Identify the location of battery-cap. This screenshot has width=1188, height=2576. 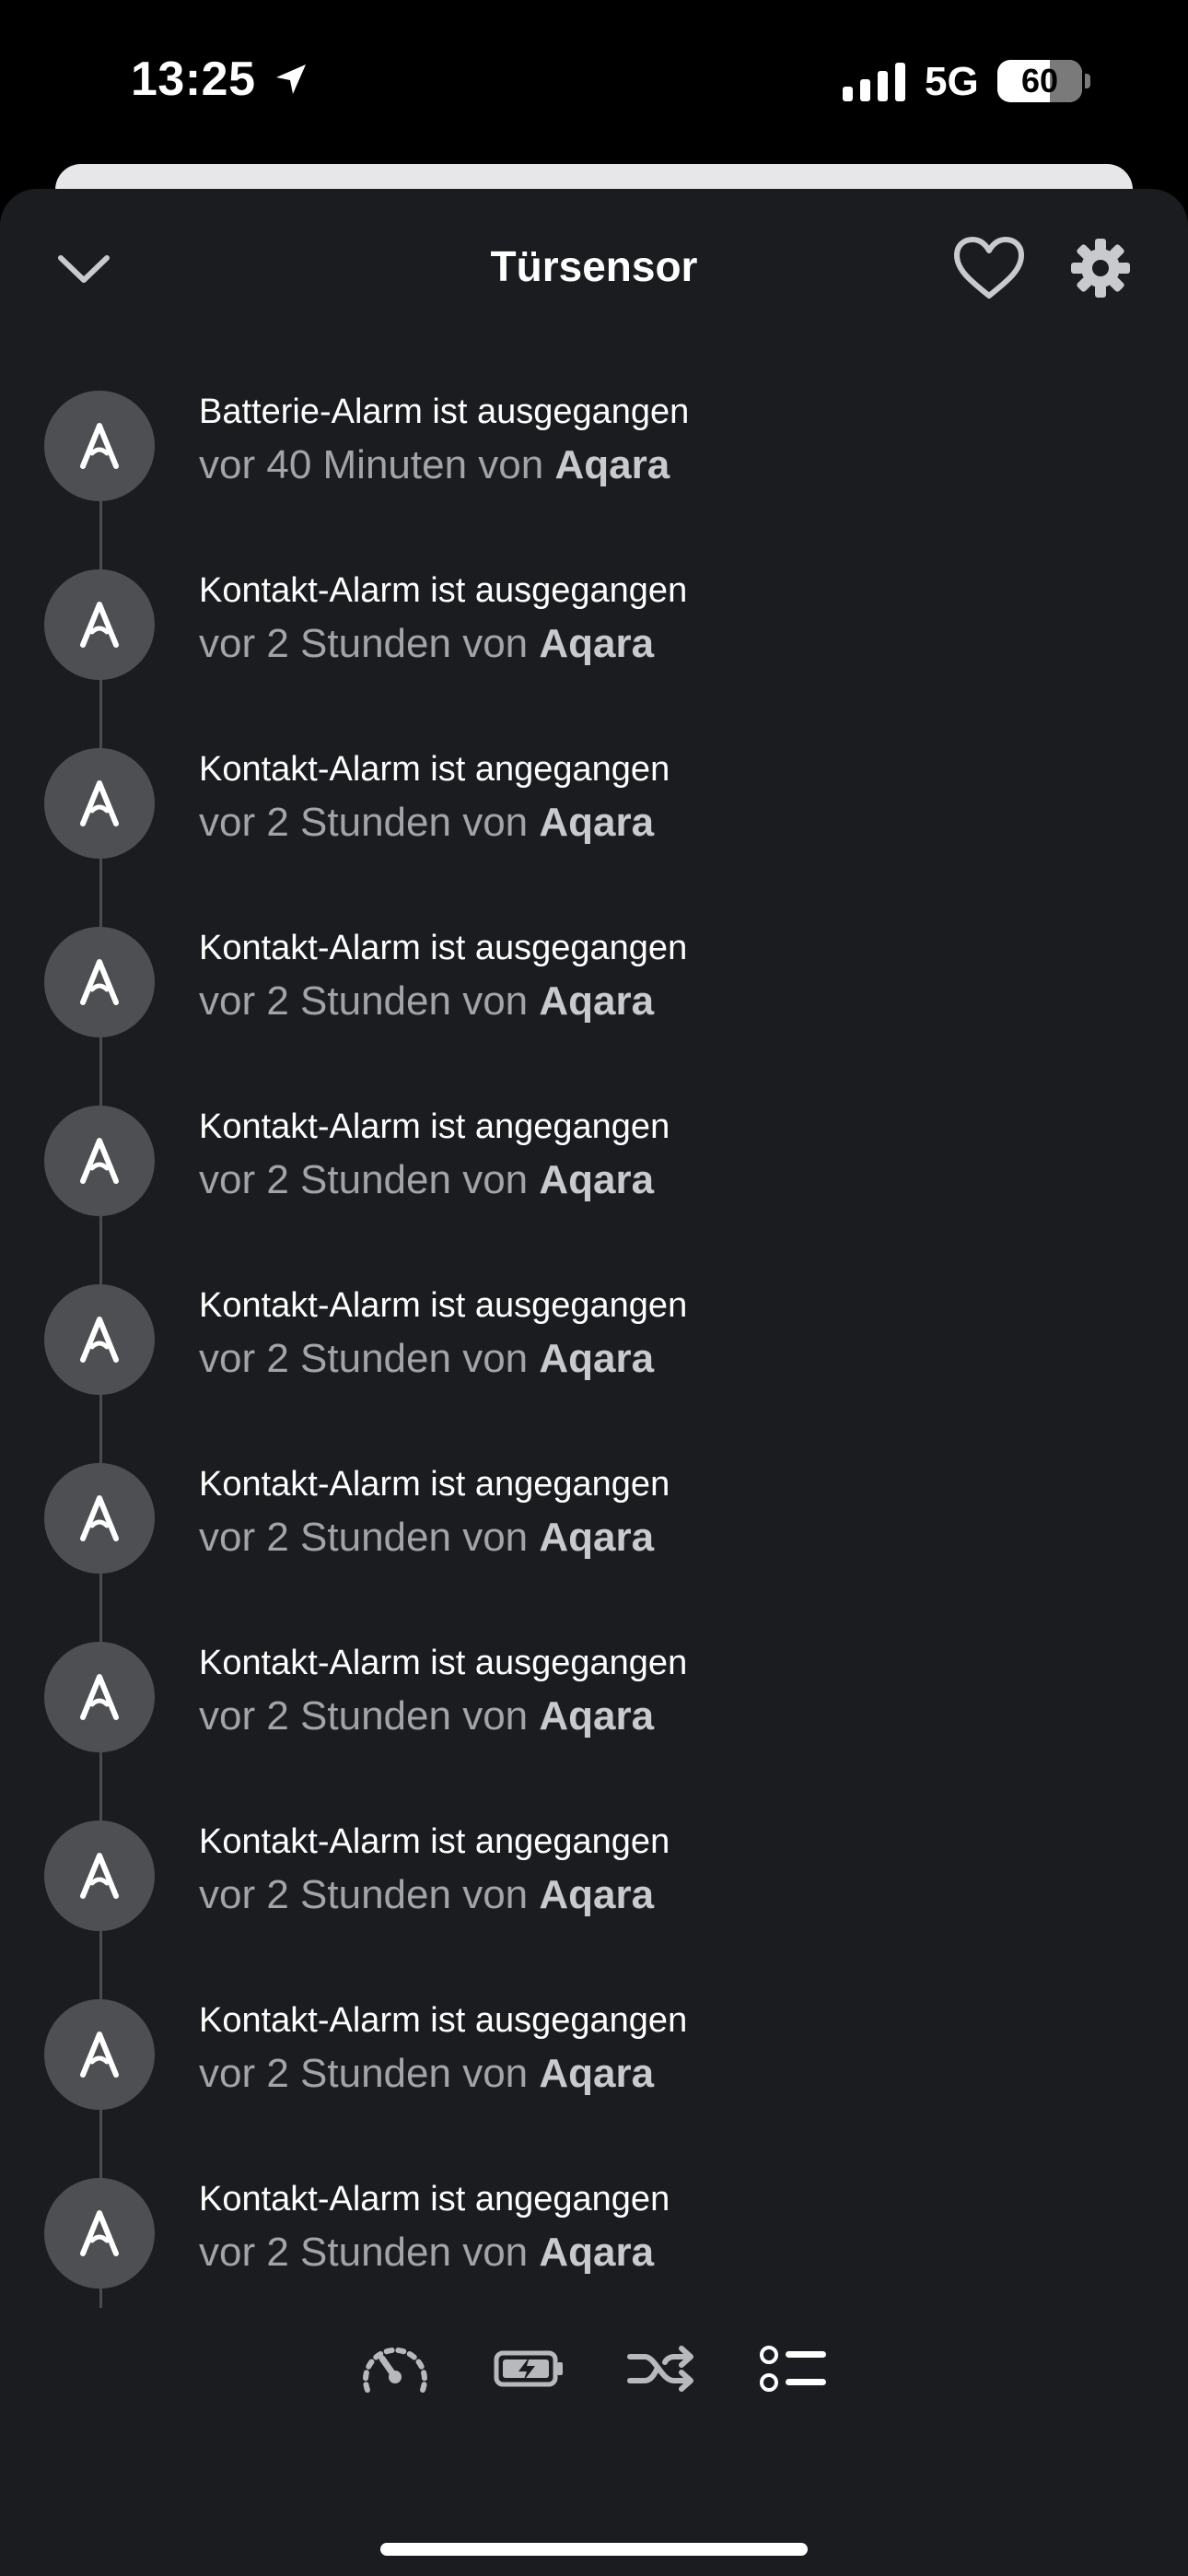
(1087, 81).